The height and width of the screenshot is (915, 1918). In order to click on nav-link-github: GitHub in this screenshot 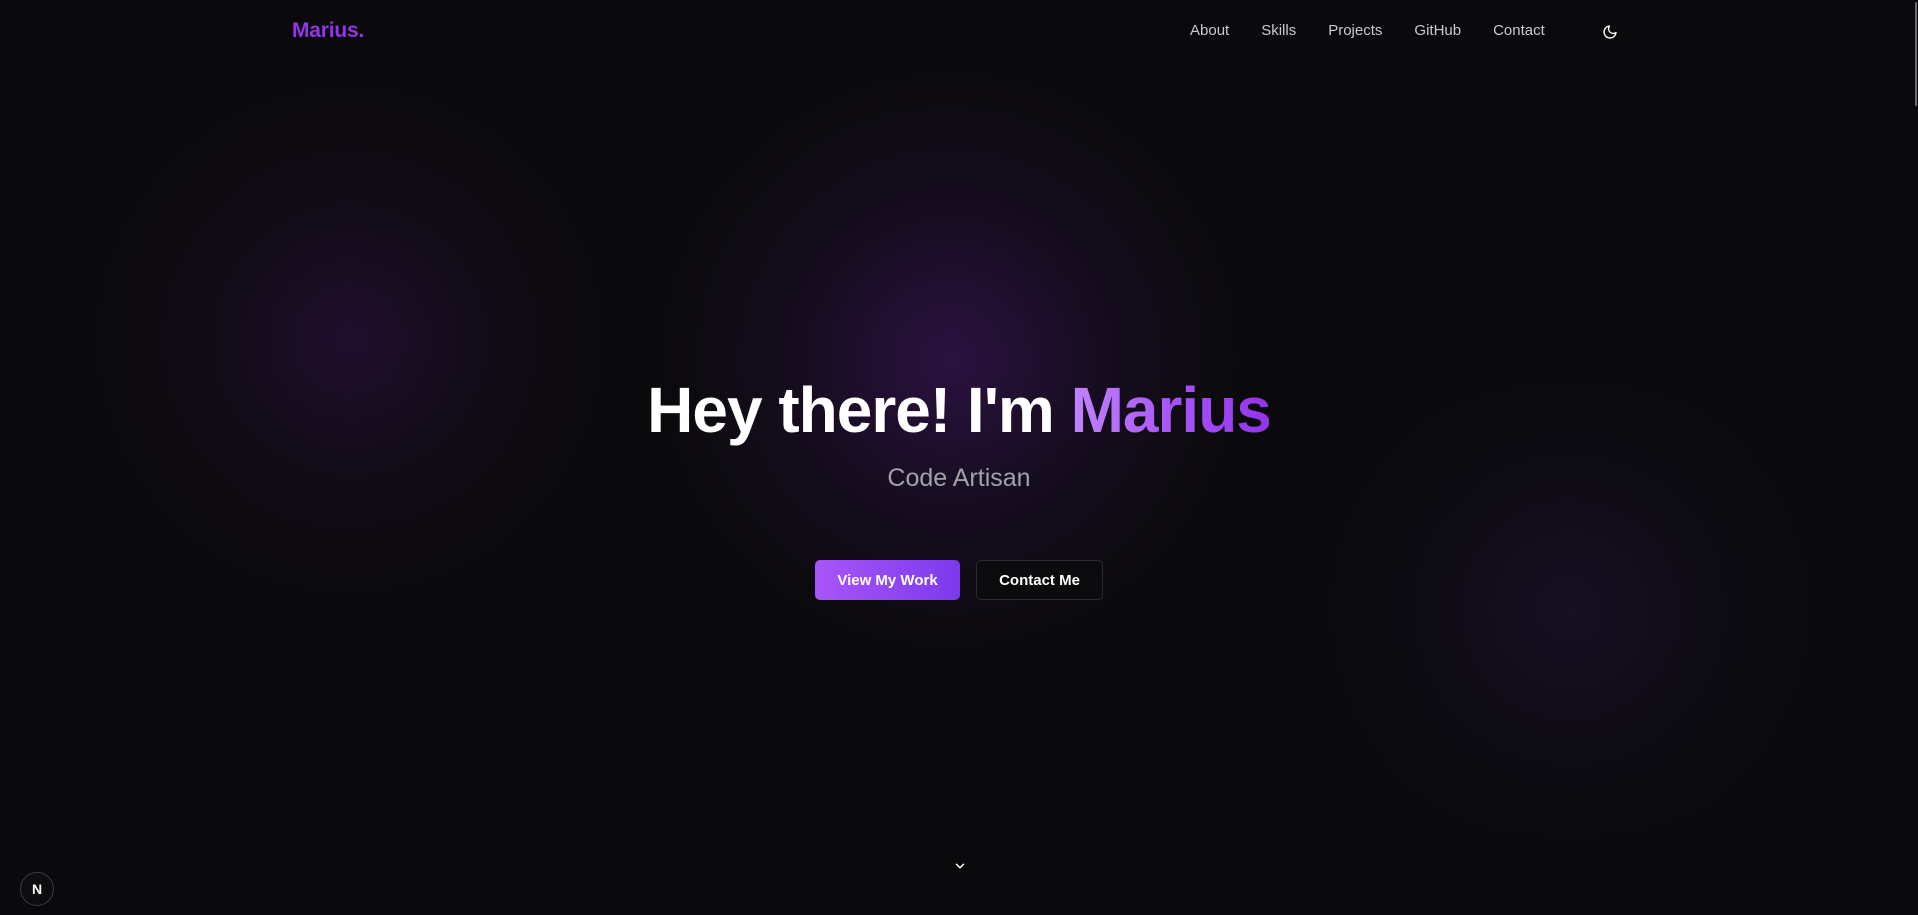, I will do `click(1437, 30)`.